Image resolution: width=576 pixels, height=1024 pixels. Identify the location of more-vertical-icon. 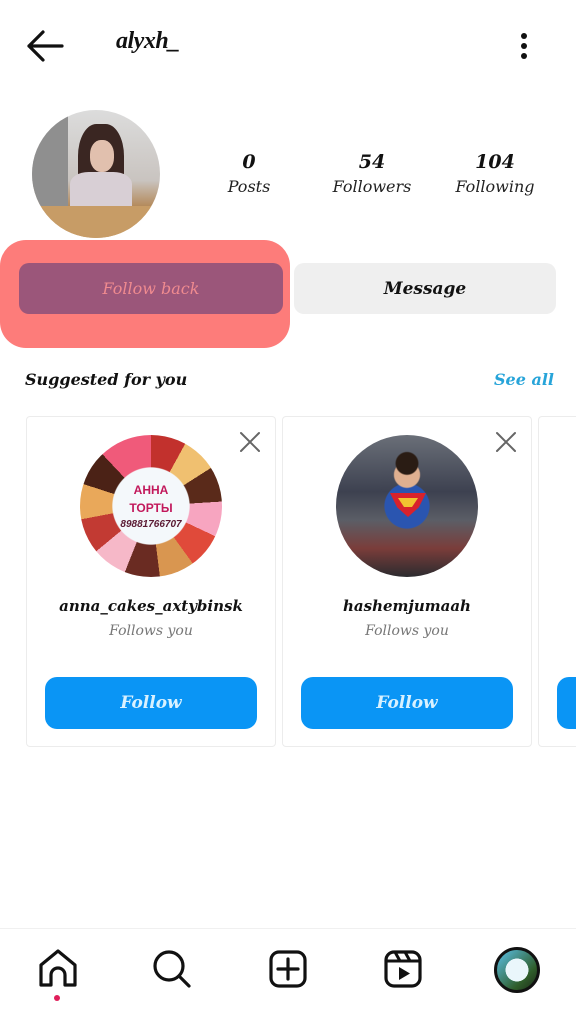
(524, 46).